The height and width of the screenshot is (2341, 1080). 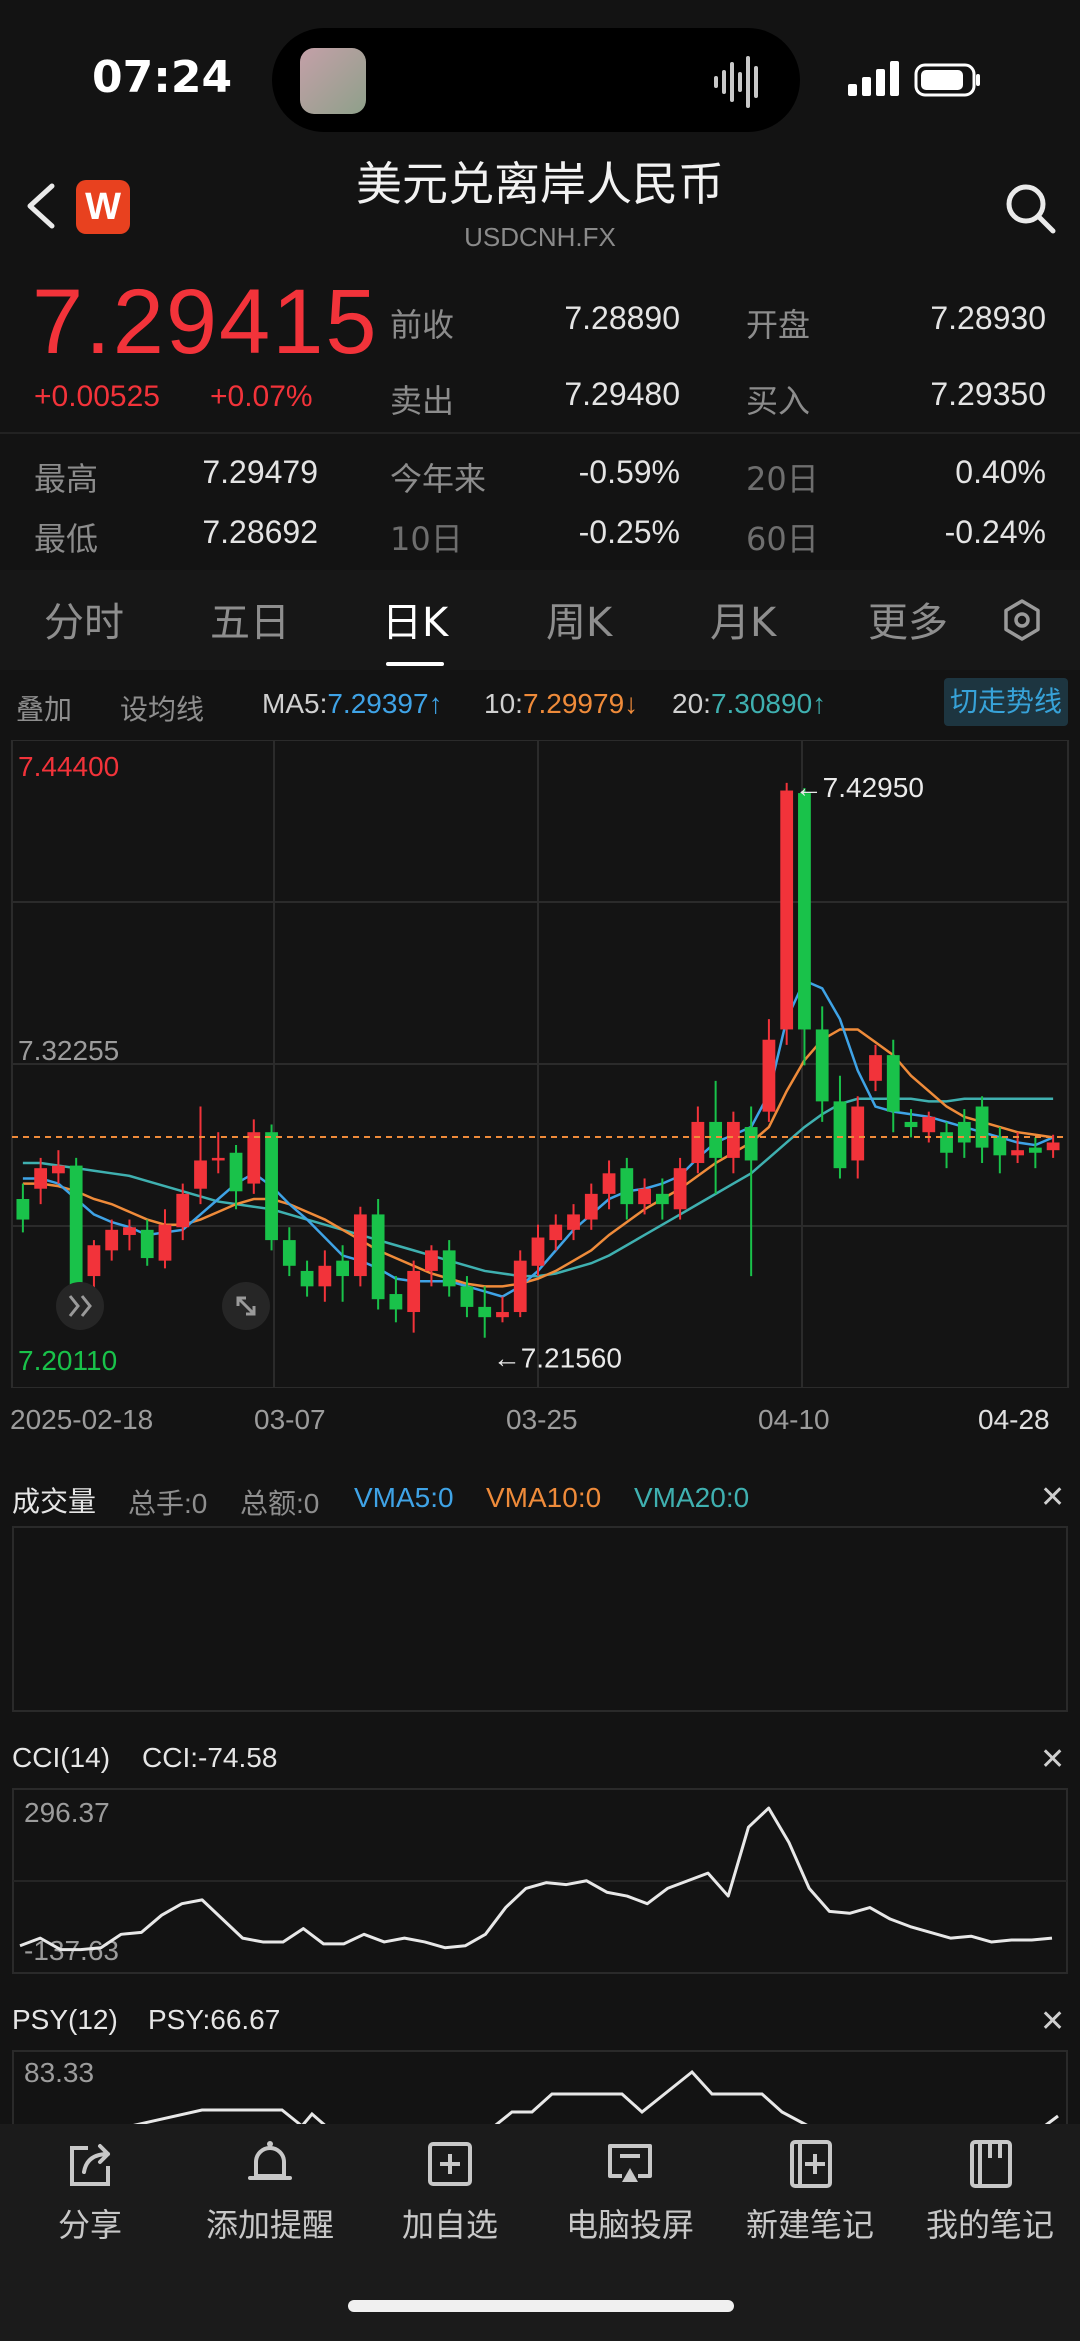 What do you see at coordinates (261, 396) in the screenshot?
I see `price-change-percent: +0.07%` at bounding box center [261, 396].